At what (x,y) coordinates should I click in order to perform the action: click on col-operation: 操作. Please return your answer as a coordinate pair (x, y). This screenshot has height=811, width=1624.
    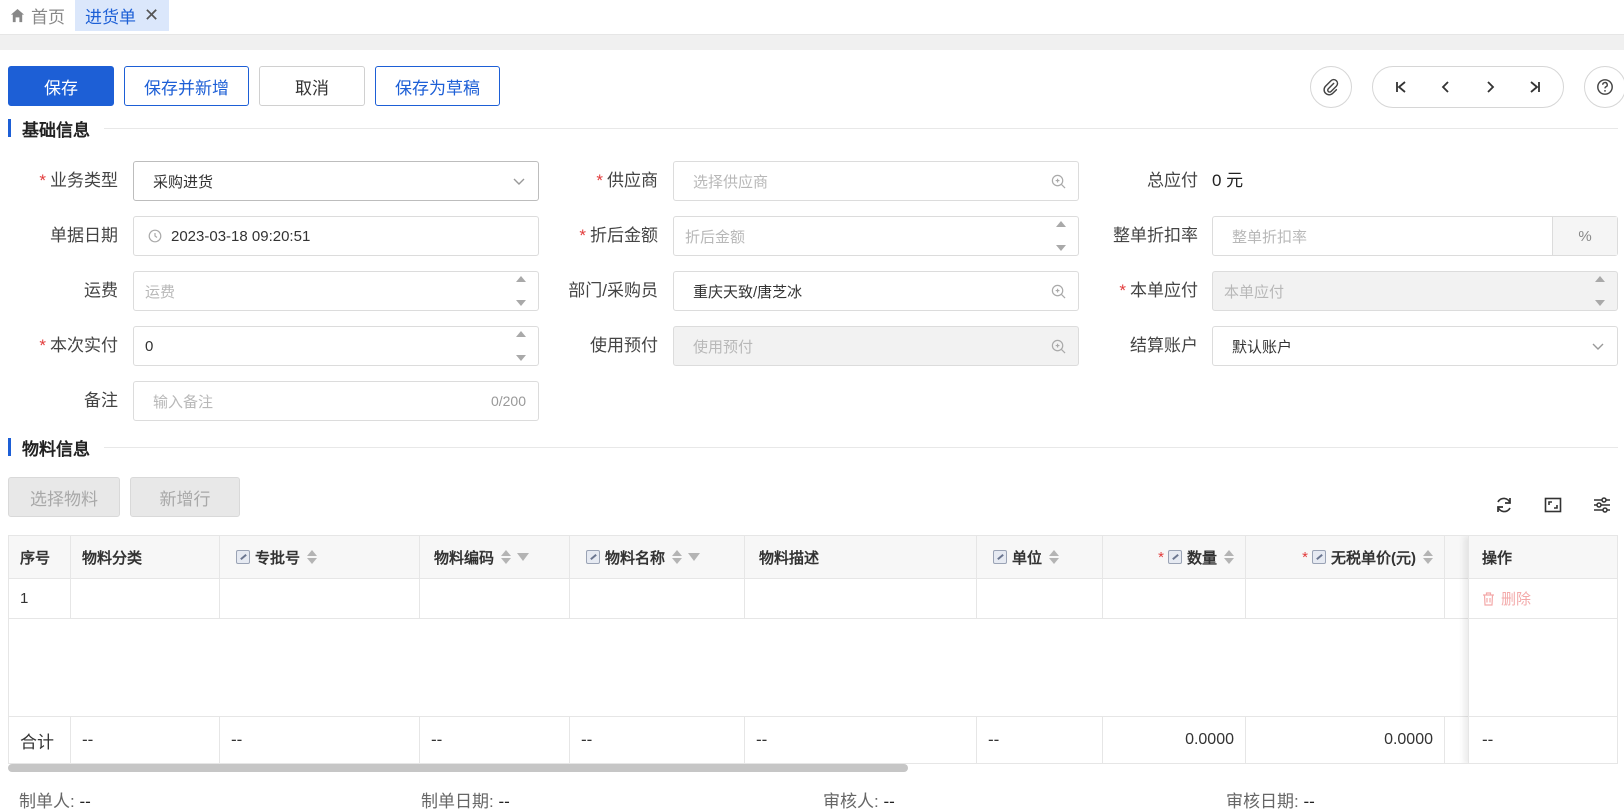
    Looking at the image, I should click on (1543, 557).